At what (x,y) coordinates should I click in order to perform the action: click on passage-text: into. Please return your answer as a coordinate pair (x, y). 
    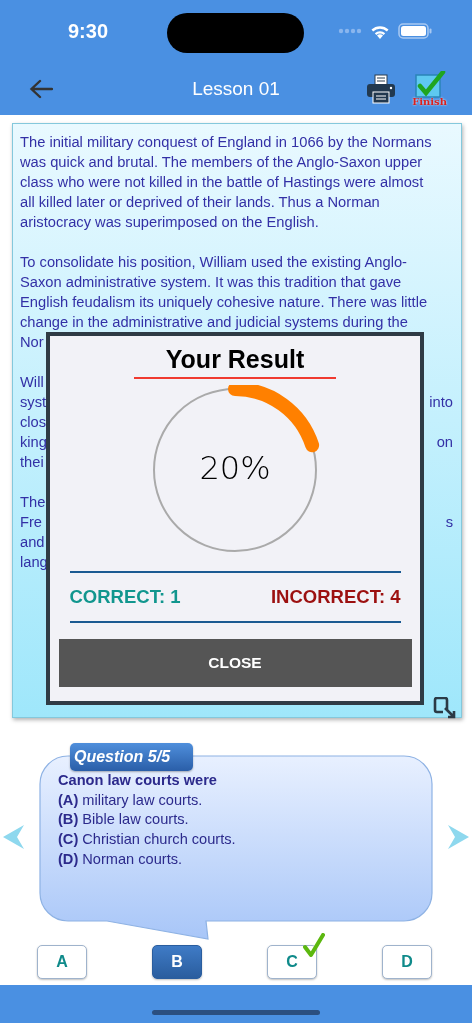
    Looking at the image, I should click on (441, 402).